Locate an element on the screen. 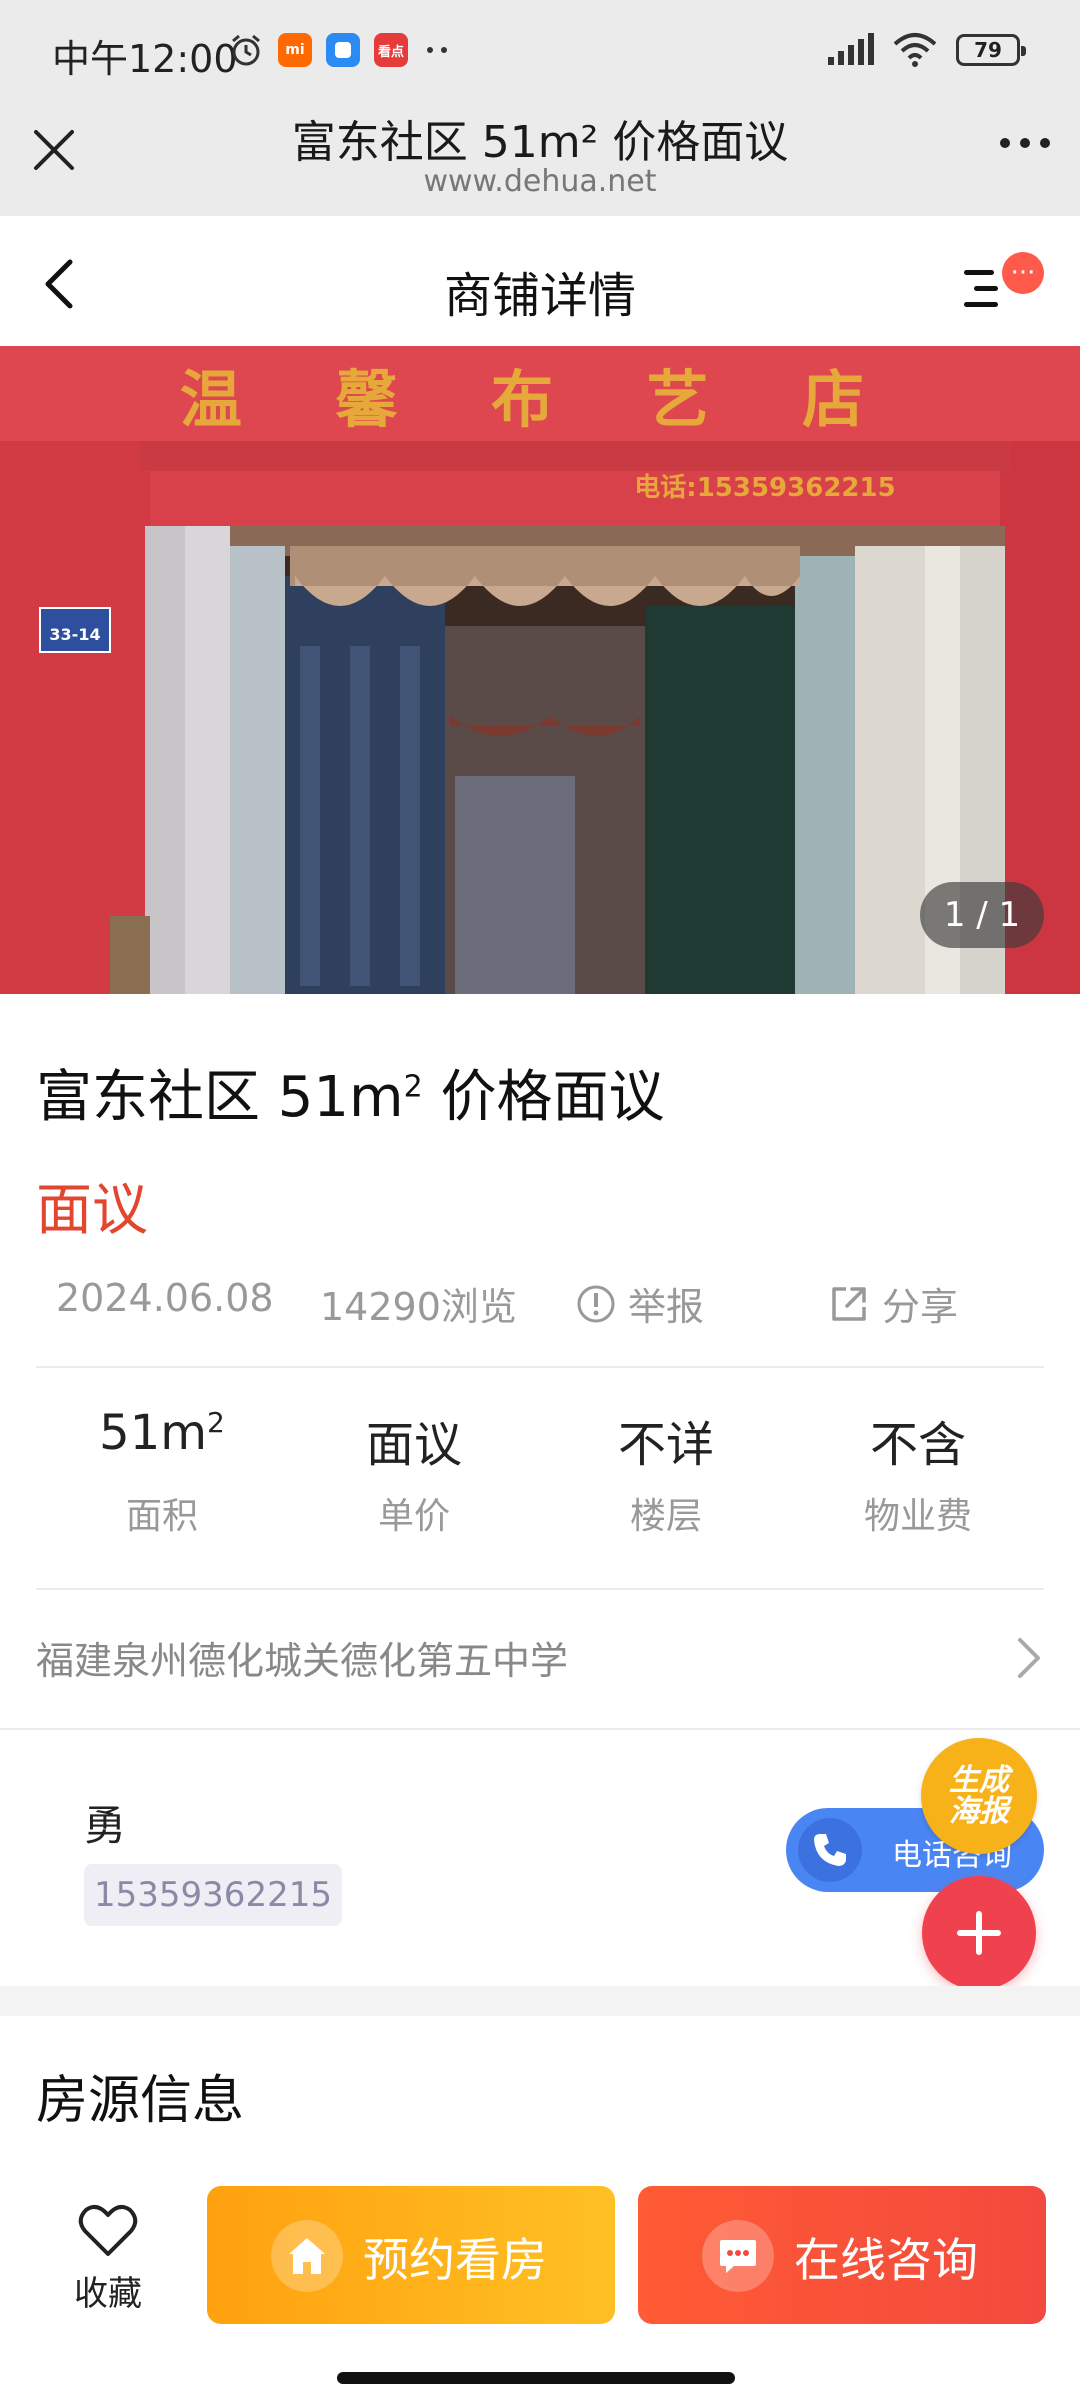 This screenshot has height=2400, width=1080. status-system-icons: 79 is located at coordinates (926, 50).